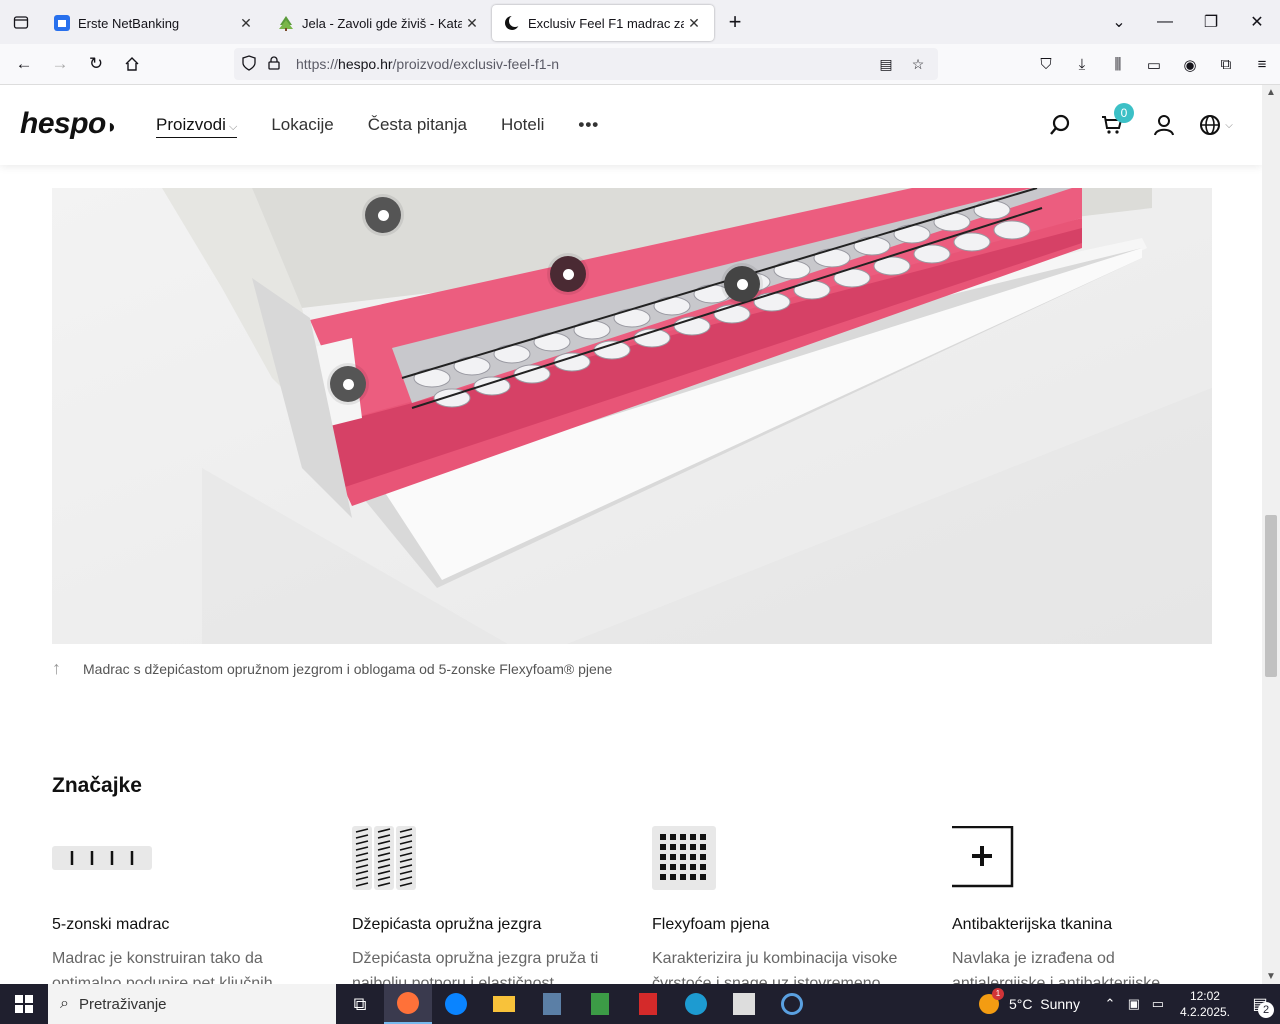  I want to click on hespo-logo: hespo◗, so click(69, 124).